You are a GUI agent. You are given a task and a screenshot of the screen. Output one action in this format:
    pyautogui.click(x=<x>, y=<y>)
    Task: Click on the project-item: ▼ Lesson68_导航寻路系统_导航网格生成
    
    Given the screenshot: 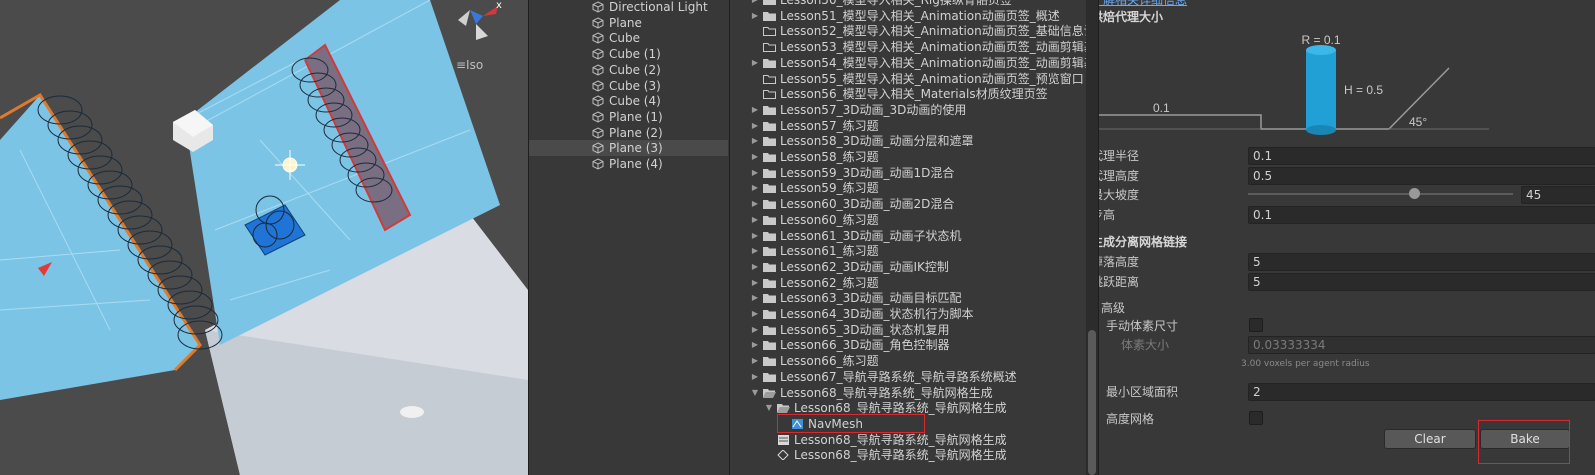 What is the action you would take?
    pyautogui.click(x=910, y=393)
    